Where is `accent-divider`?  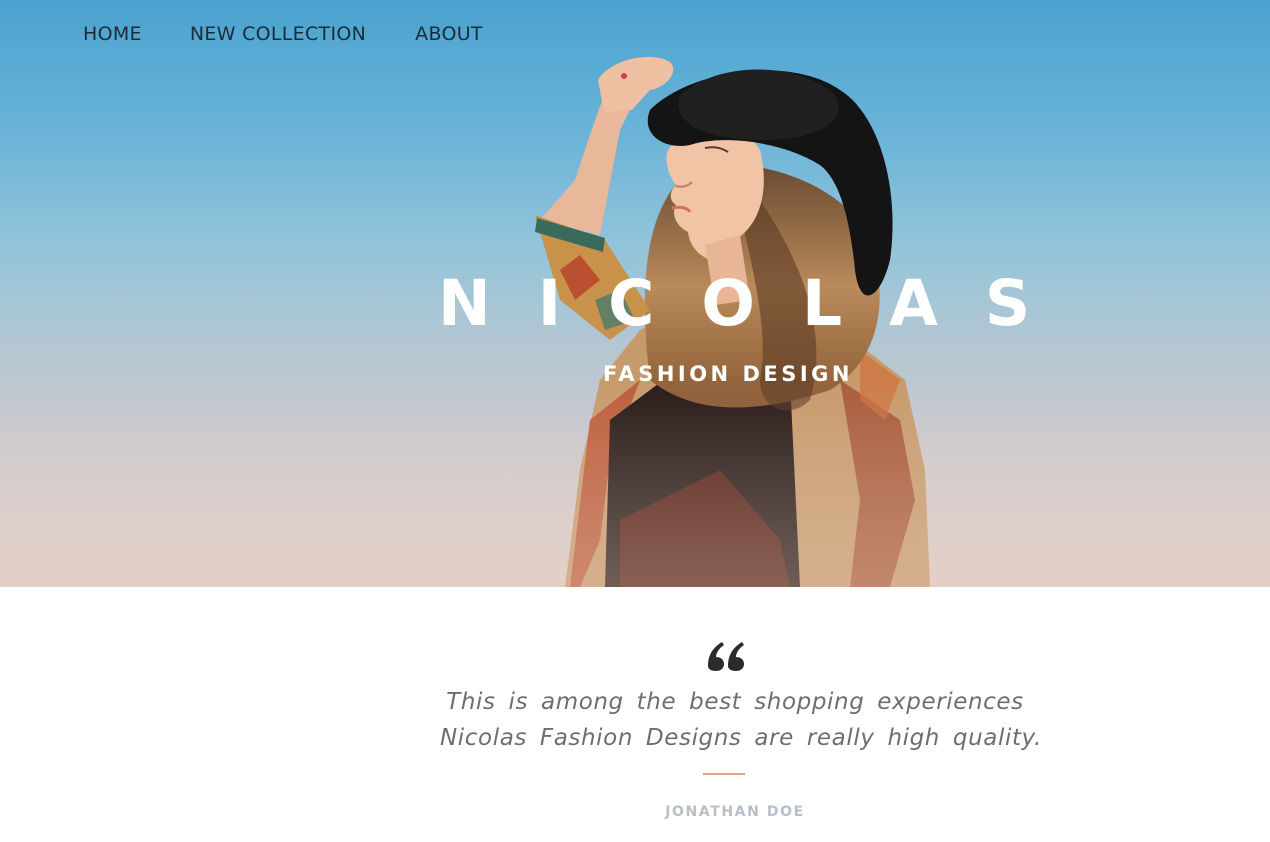
accent-divider is located at coordinates (724, 774).